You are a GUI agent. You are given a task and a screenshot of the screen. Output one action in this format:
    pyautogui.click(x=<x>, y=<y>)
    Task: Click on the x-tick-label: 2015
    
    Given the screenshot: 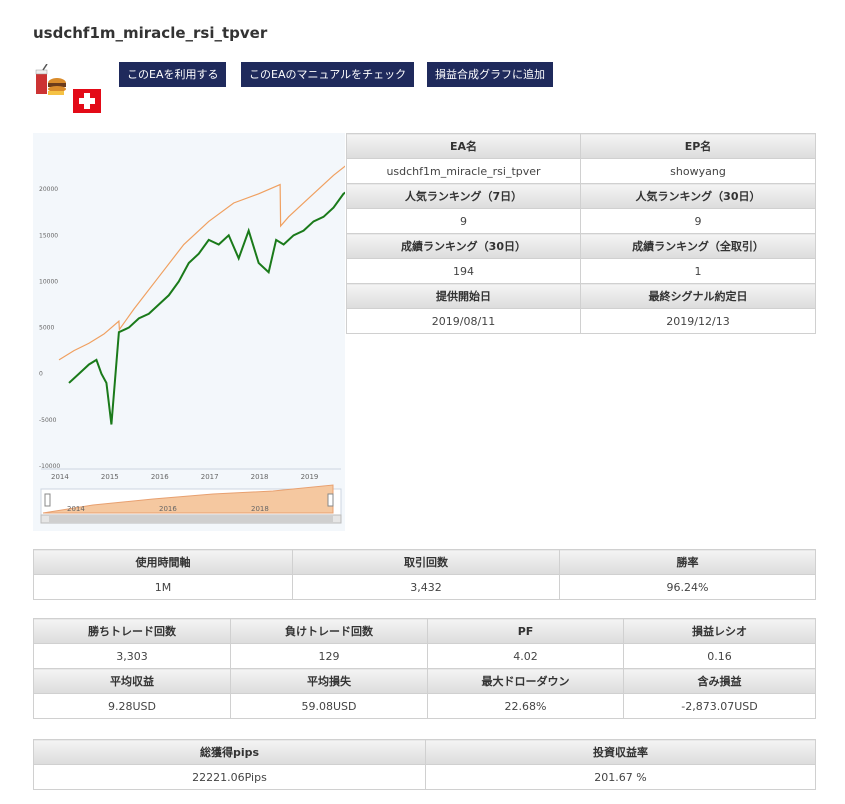 What is the action you would take?
    pyautogui.click(x=110, y=477)
    